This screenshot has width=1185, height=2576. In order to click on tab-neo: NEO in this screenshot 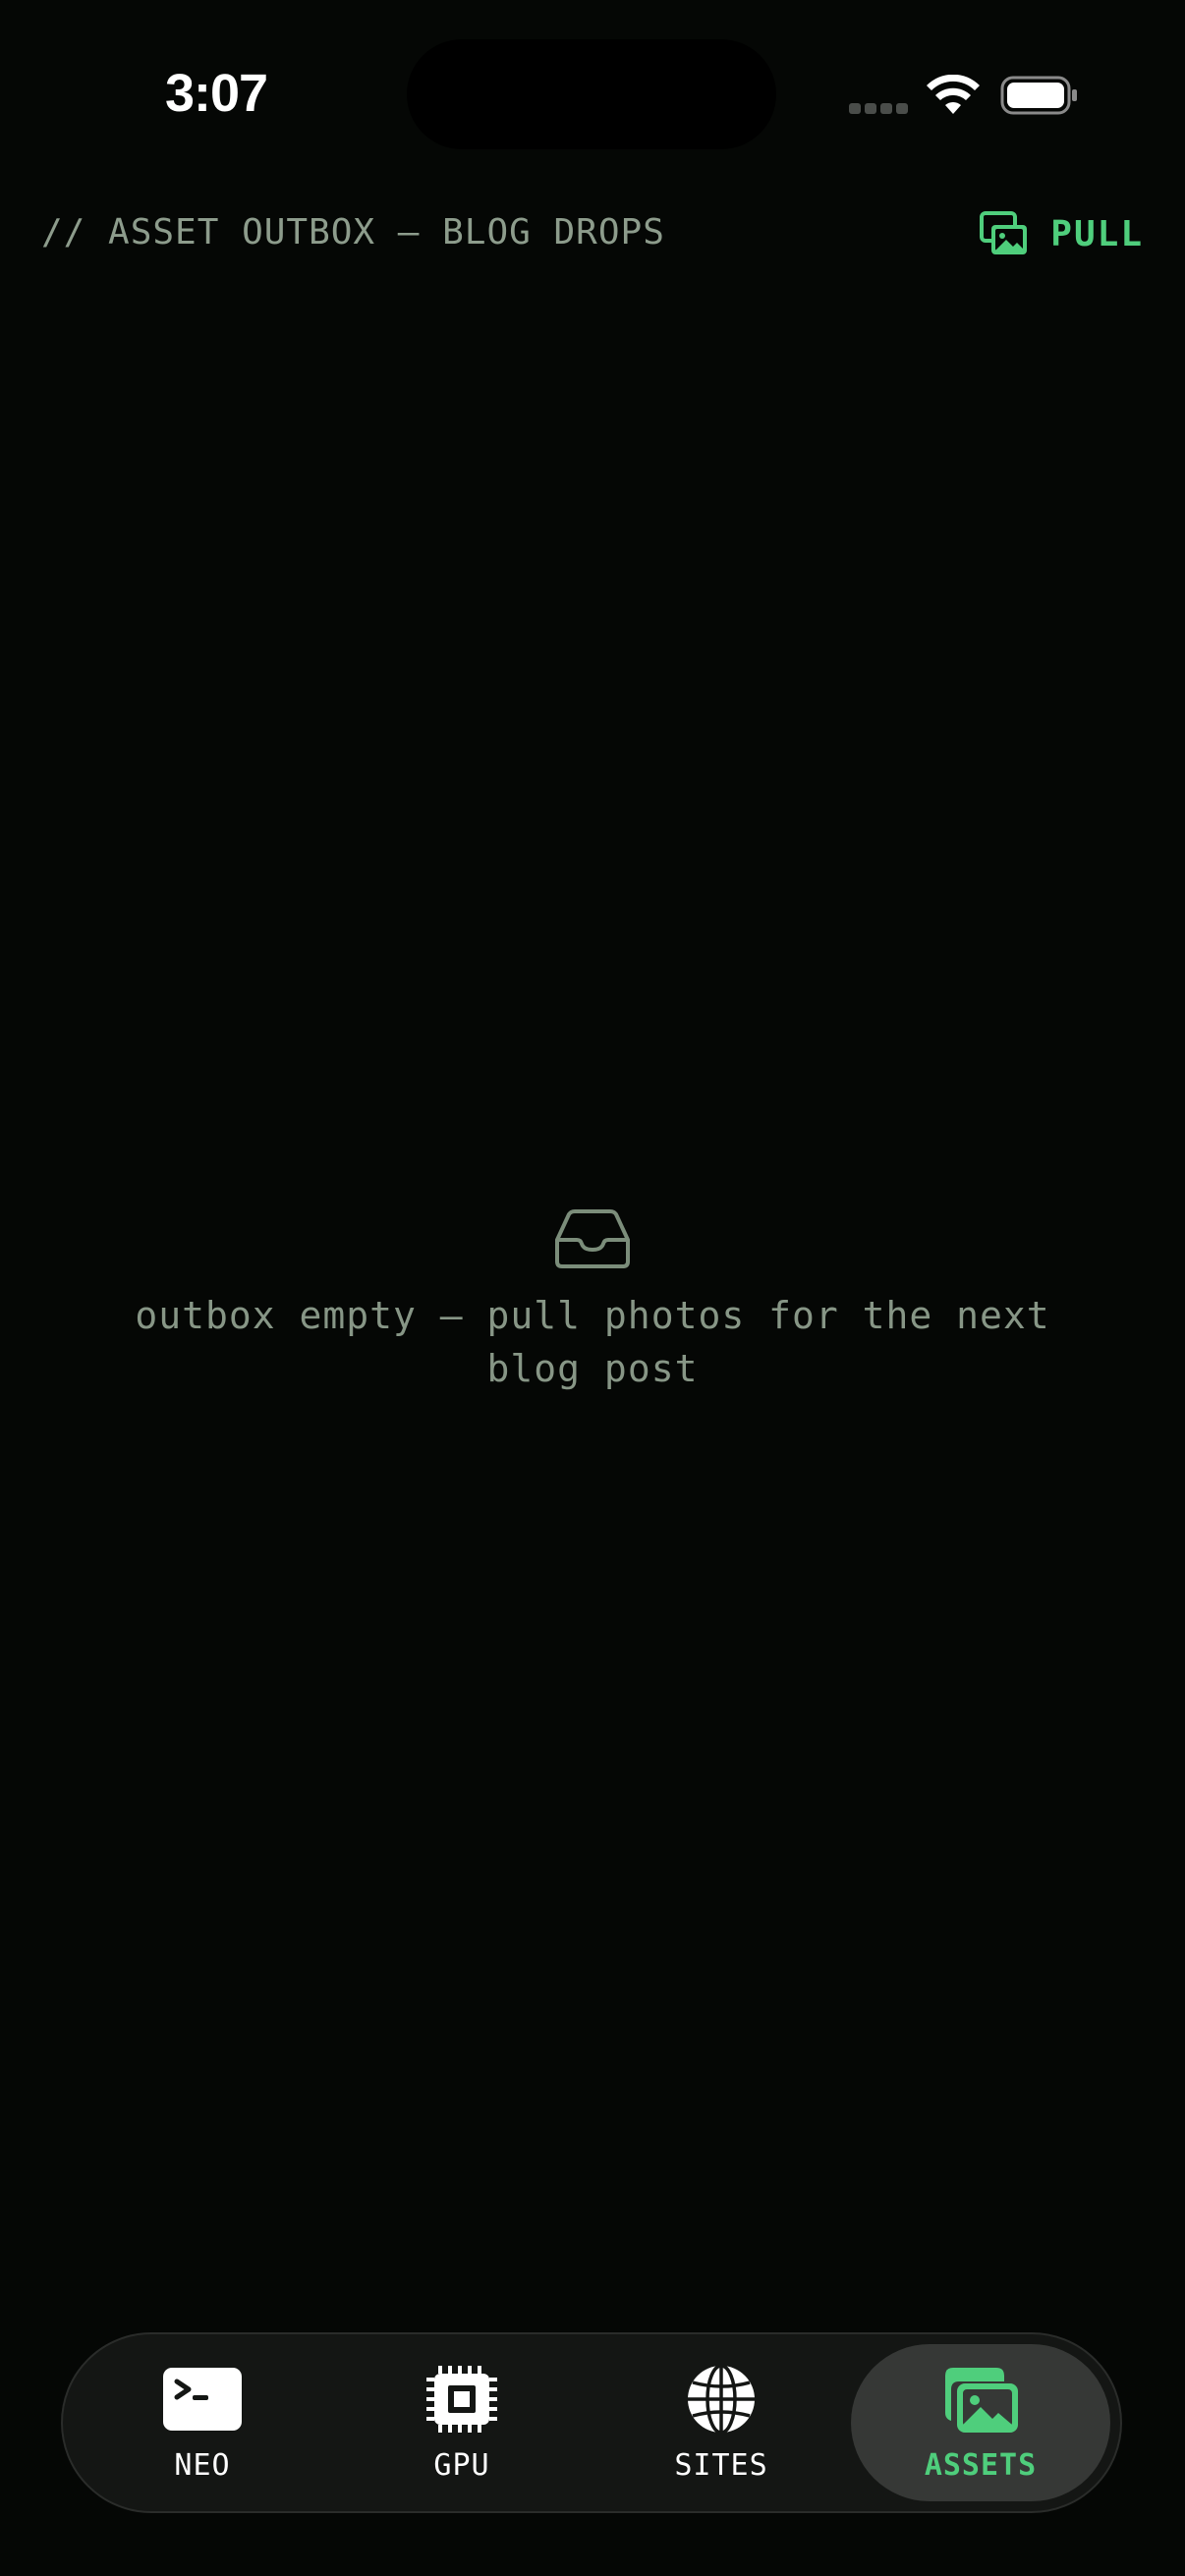, I will do `click(202, 2422)`.